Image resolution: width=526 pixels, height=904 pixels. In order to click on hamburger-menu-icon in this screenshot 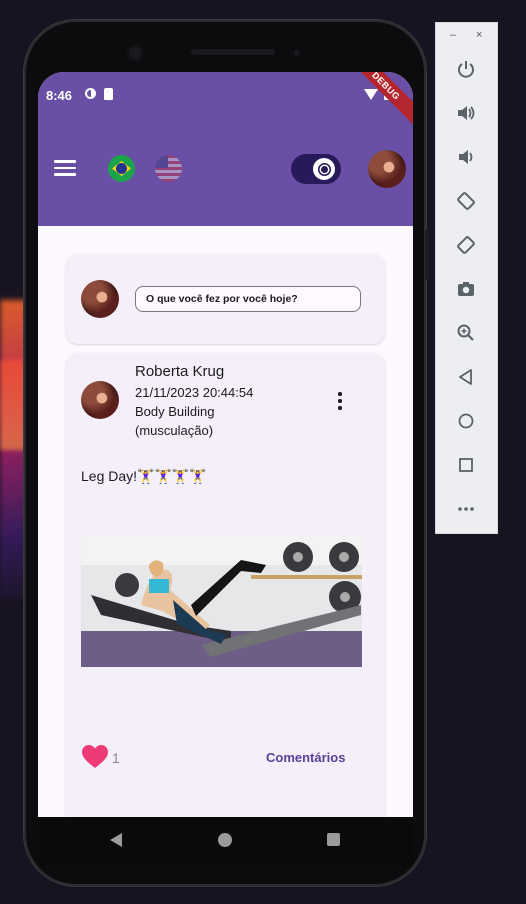, I will do `click(65, 168)`.